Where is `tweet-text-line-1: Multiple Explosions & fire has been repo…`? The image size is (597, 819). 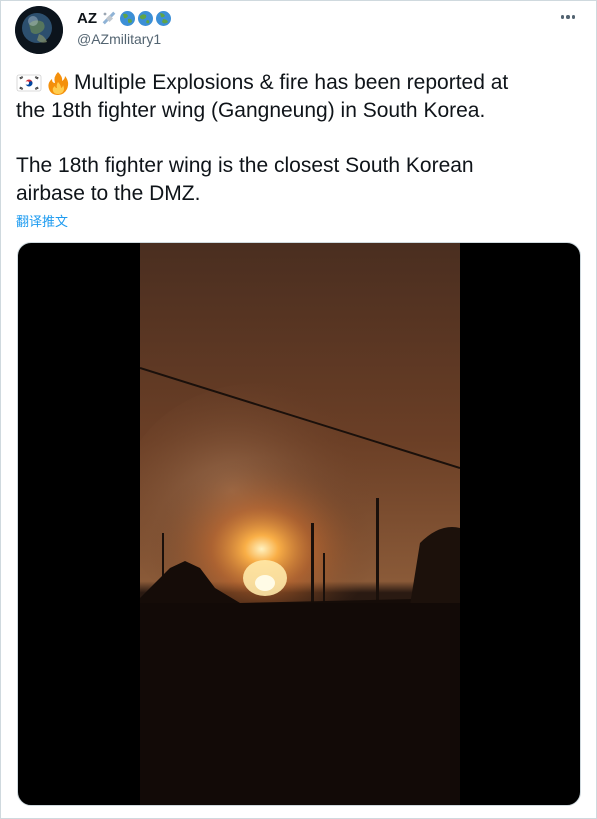 tweet-text-line-1: Multiple Explosions & fire has been repo… is located at coordinates (291, 82).